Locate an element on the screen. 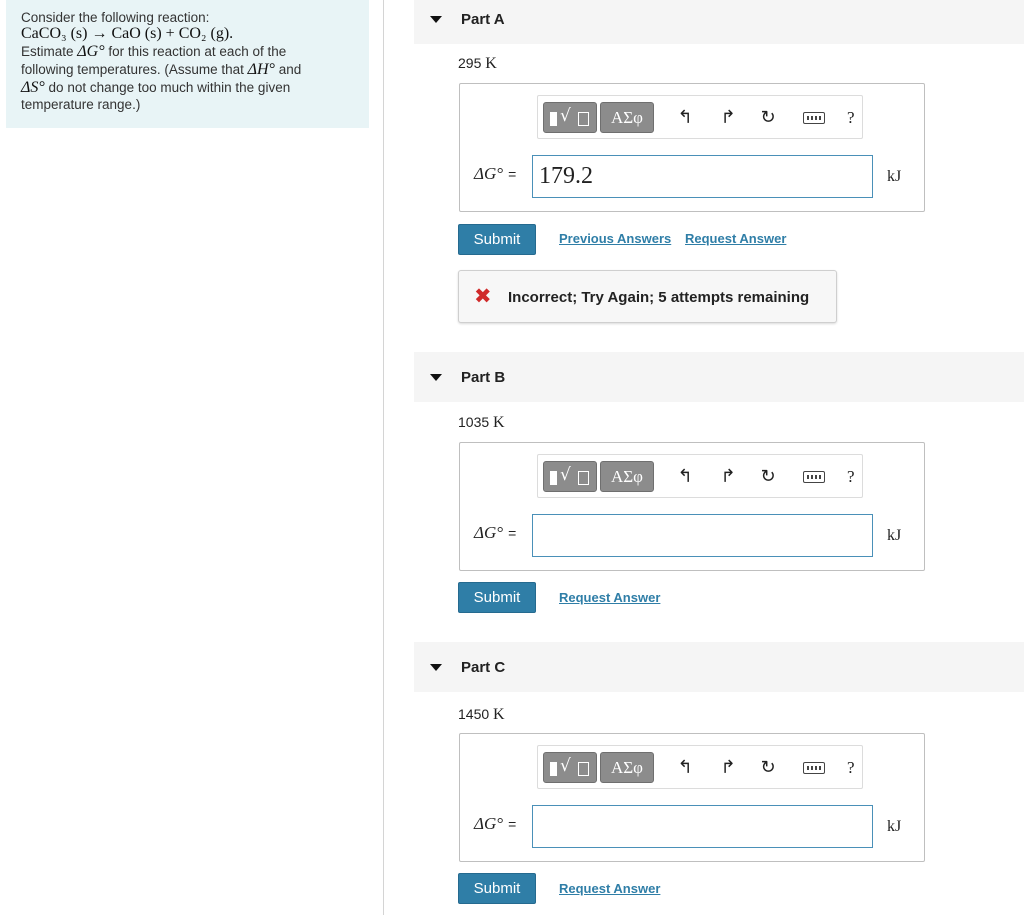 The width and height of the screenshot is (1024, 915). column-divider is located at coordinates (383, 457).